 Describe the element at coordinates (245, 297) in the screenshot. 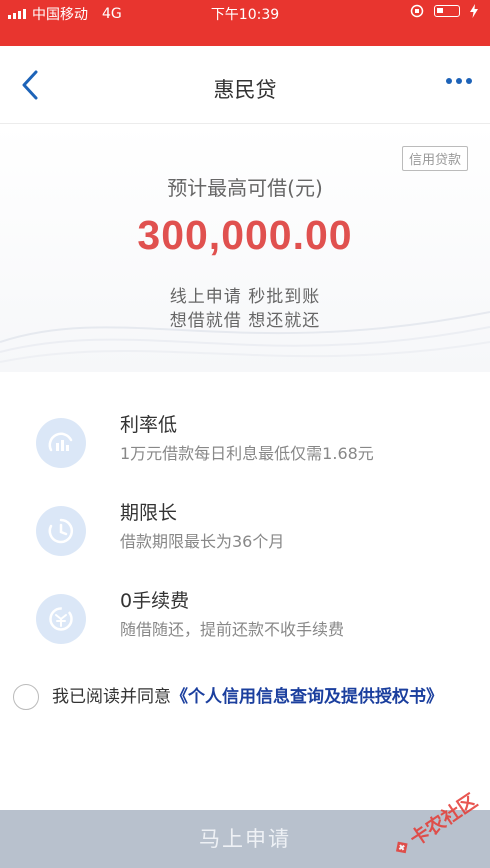

I see `hero-slogan-line-1: 线上申请 秒批到账` at that location.